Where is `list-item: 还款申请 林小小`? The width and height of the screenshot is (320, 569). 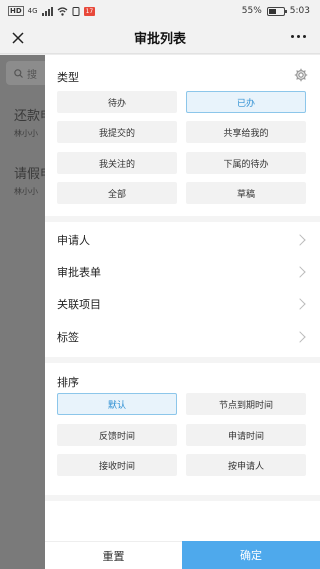 list-item: 还款申请 林小小 is located at coordinates (29, 122).